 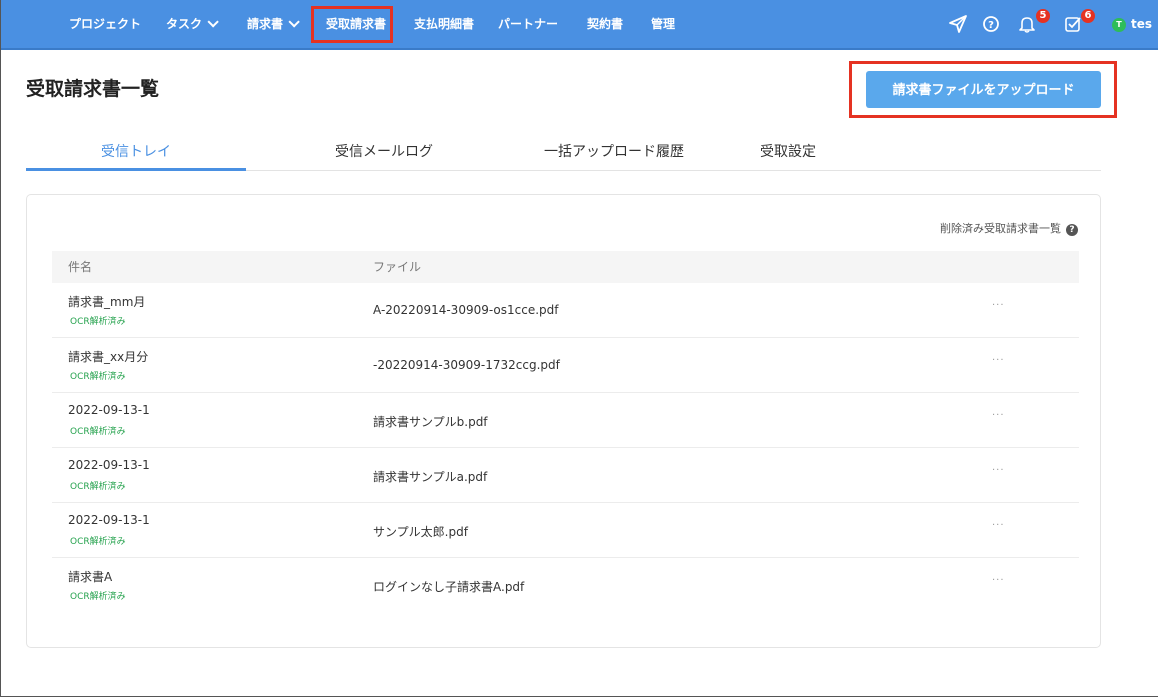 What do you see at coordinates (420, 531) in the screenshot?
I see `invoice-file: サンプル太郎.pdf` at bounding box center [420, 531].